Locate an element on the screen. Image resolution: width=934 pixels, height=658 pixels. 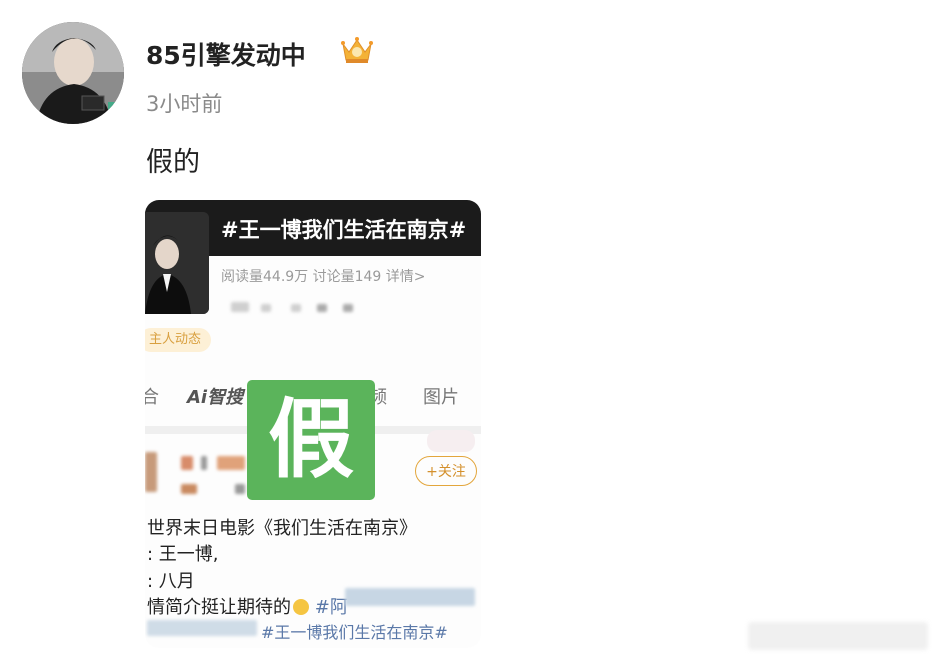
tab-all: 合 is located at coordinates (152, 396).